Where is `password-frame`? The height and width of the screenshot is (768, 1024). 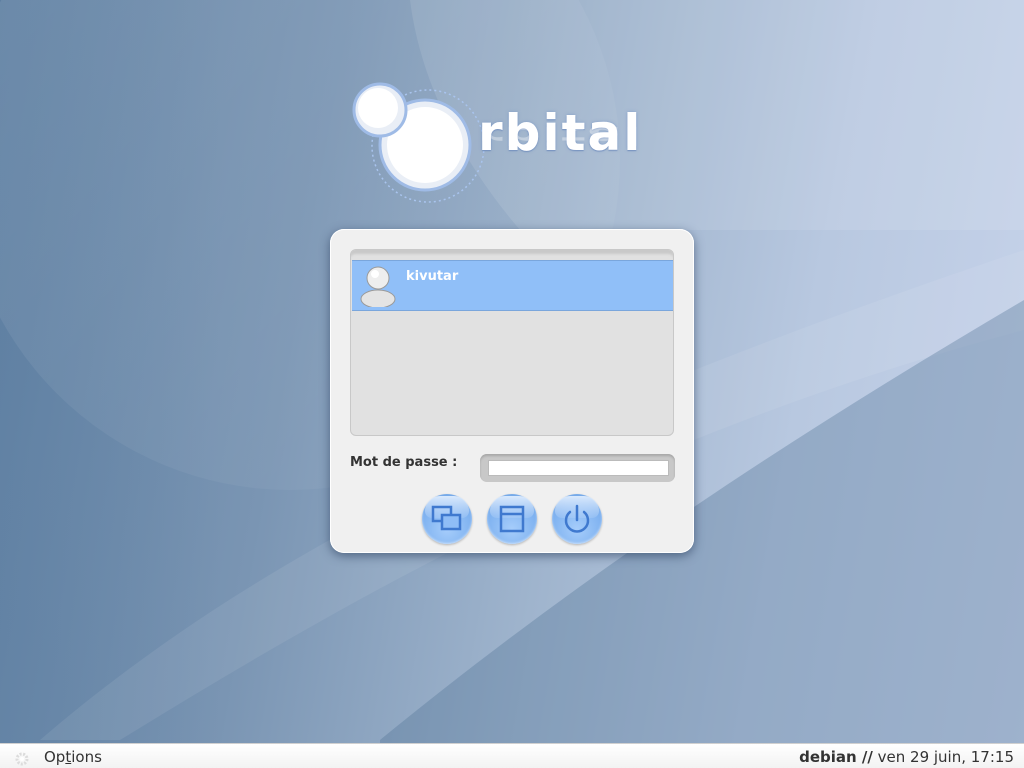
password-frame is located at coordinates (577, 468).